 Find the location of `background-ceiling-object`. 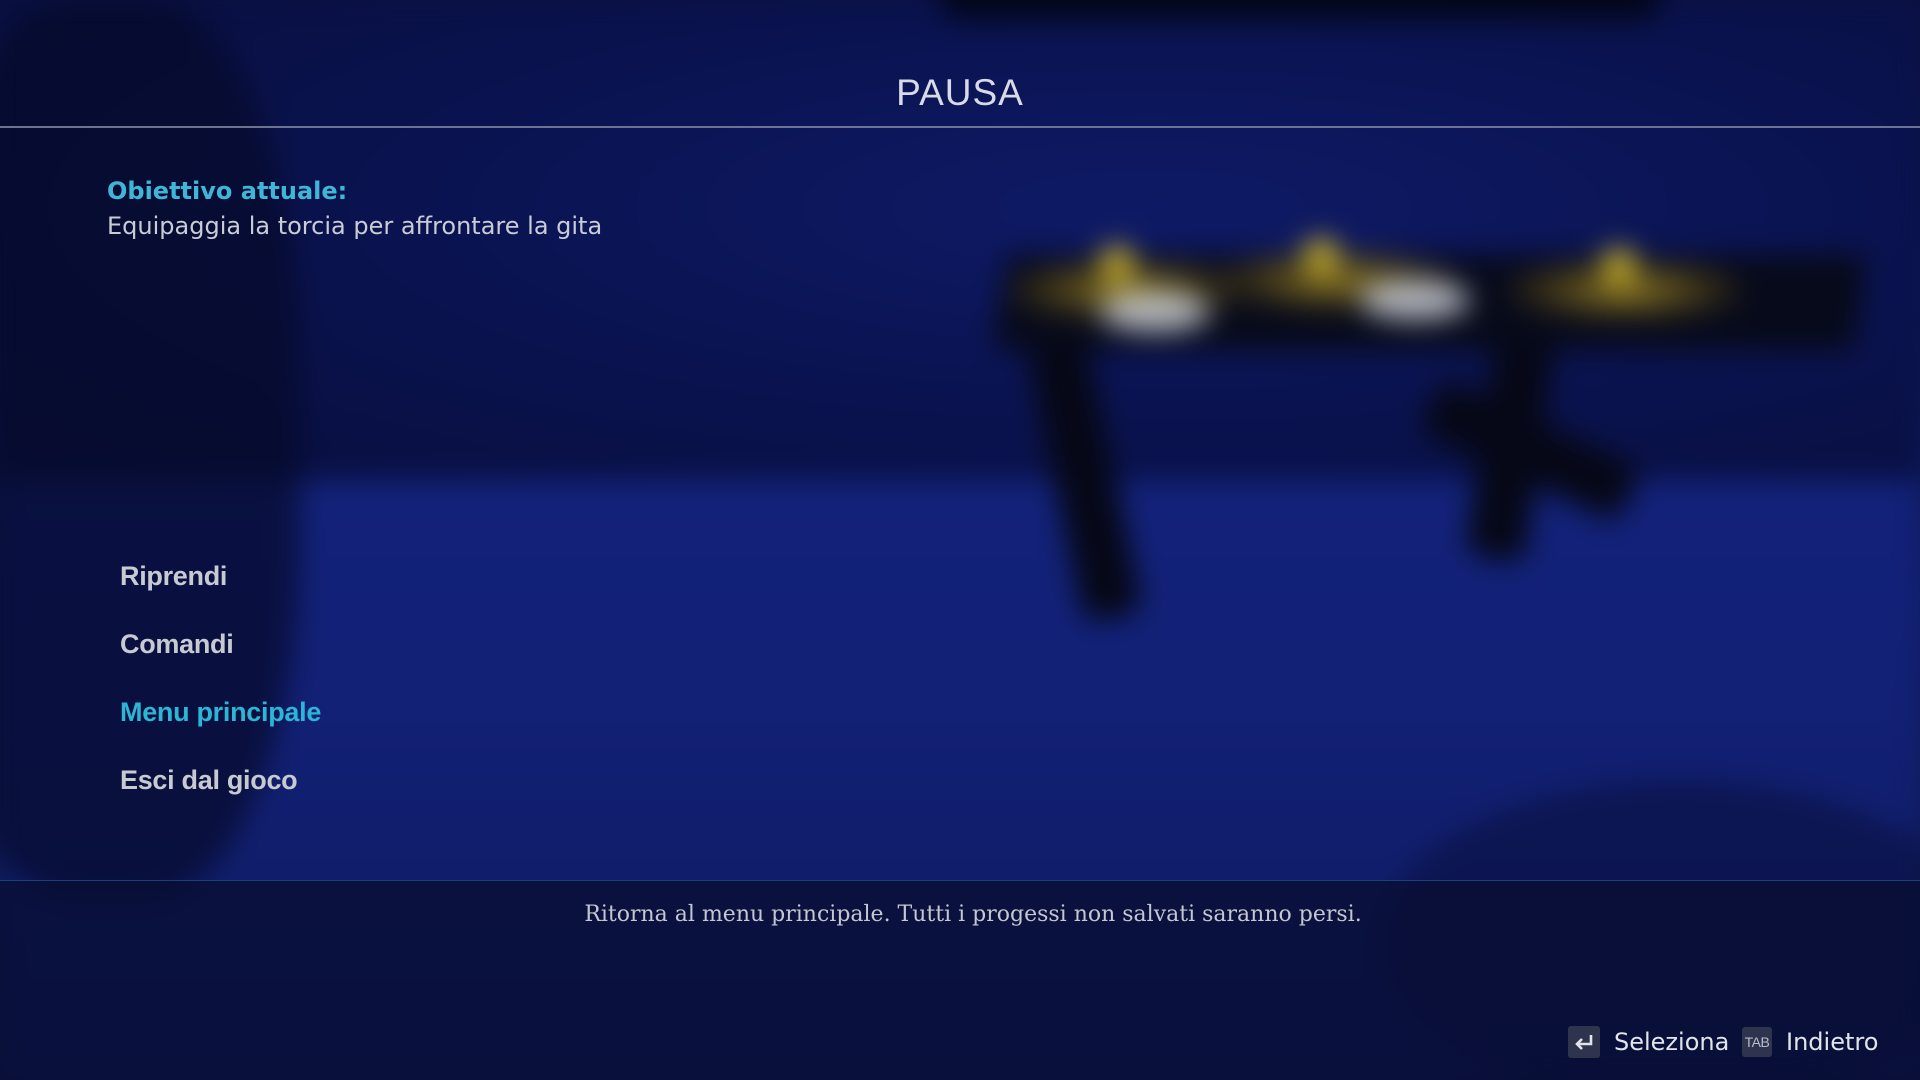

background-ceiling-object is located at coordinates (1300, 10).